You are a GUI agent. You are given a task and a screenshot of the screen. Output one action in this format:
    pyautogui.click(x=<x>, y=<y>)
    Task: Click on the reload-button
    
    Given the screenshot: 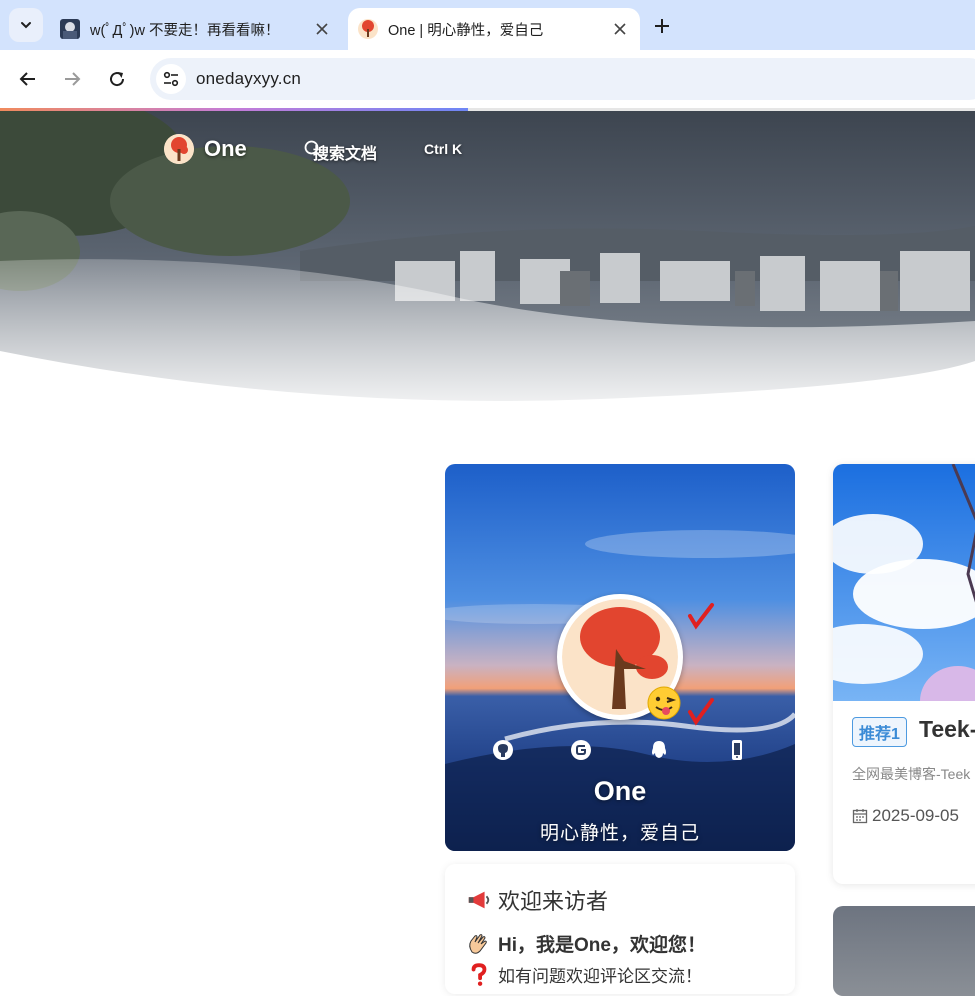 What is the action you would take?
    pyautogui.click(x=117, y=79)
    